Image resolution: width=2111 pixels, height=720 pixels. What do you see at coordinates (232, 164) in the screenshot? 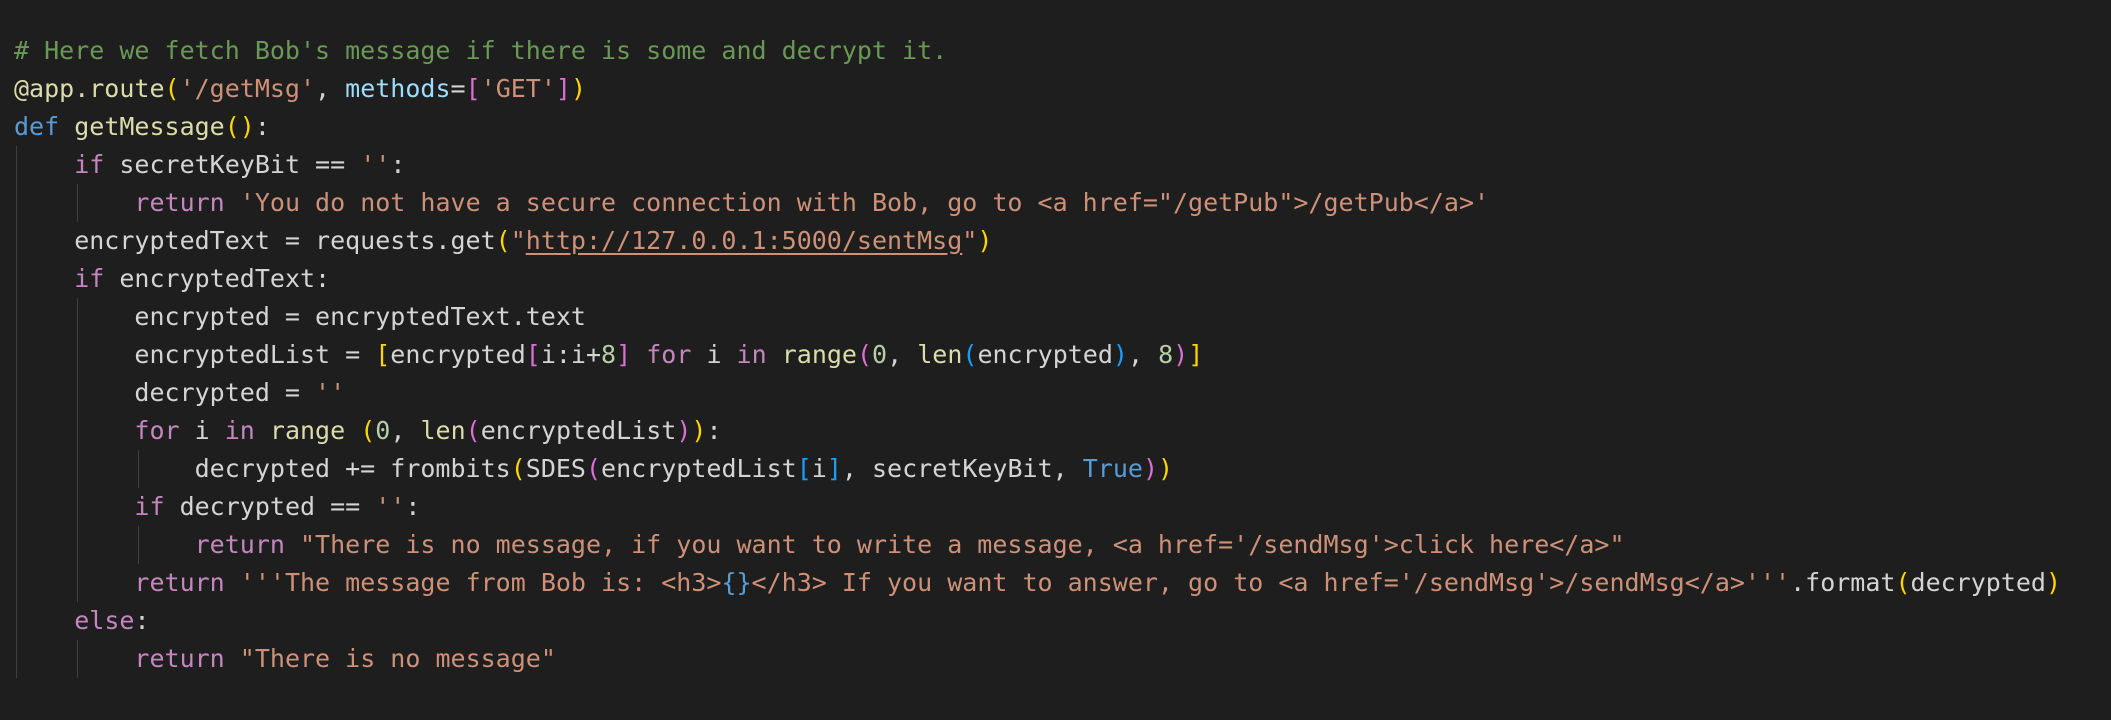
I see `code-token: secretKeyBit ==` at bounding box center [232, 164].